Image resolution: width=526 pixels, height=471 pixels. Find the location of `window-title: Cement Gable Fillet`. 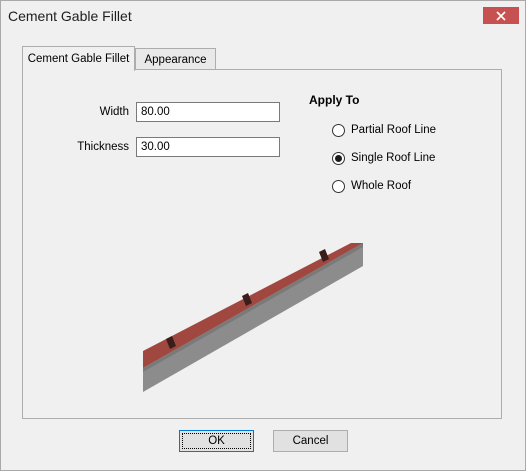

window-title: Cement Gable Fillet is located at coordinates (70, 16).